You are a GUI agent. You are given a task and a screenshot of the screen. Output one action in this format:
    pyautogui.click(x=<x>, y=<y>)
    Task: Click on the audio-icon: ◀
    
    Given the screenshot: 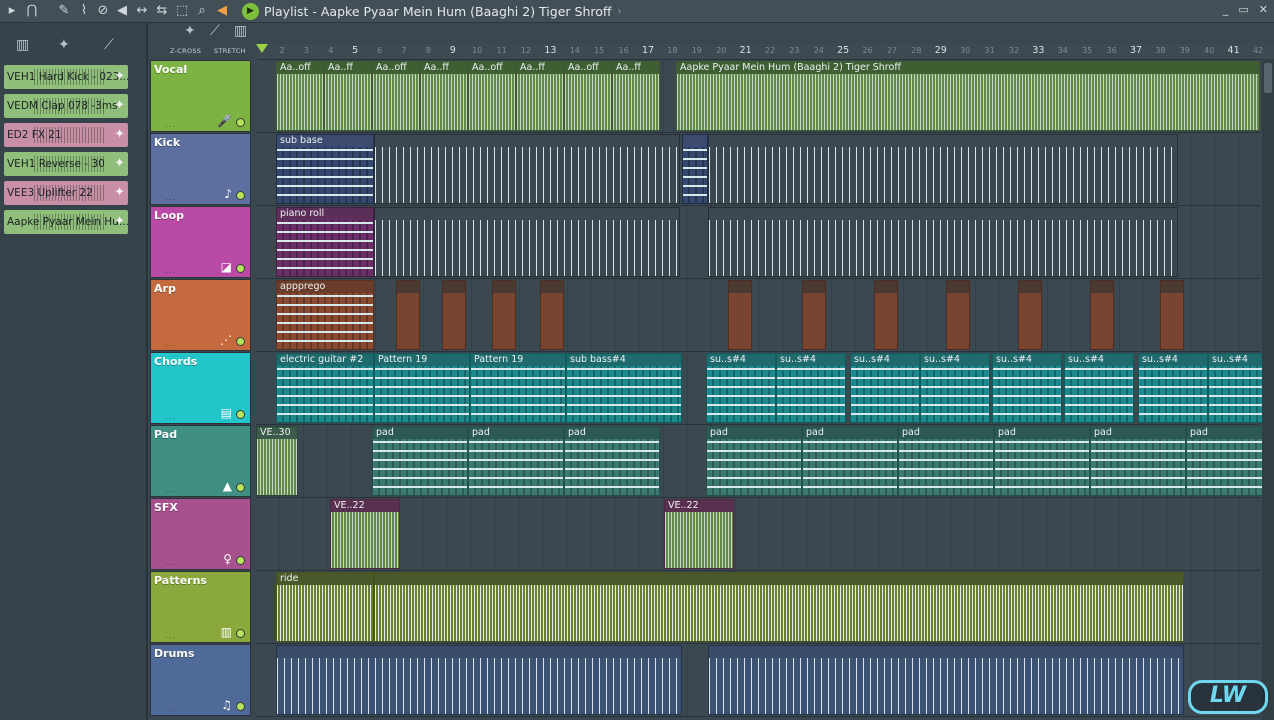 What is the action you would take?
    pyautogui.click(x=222, y=11)
    